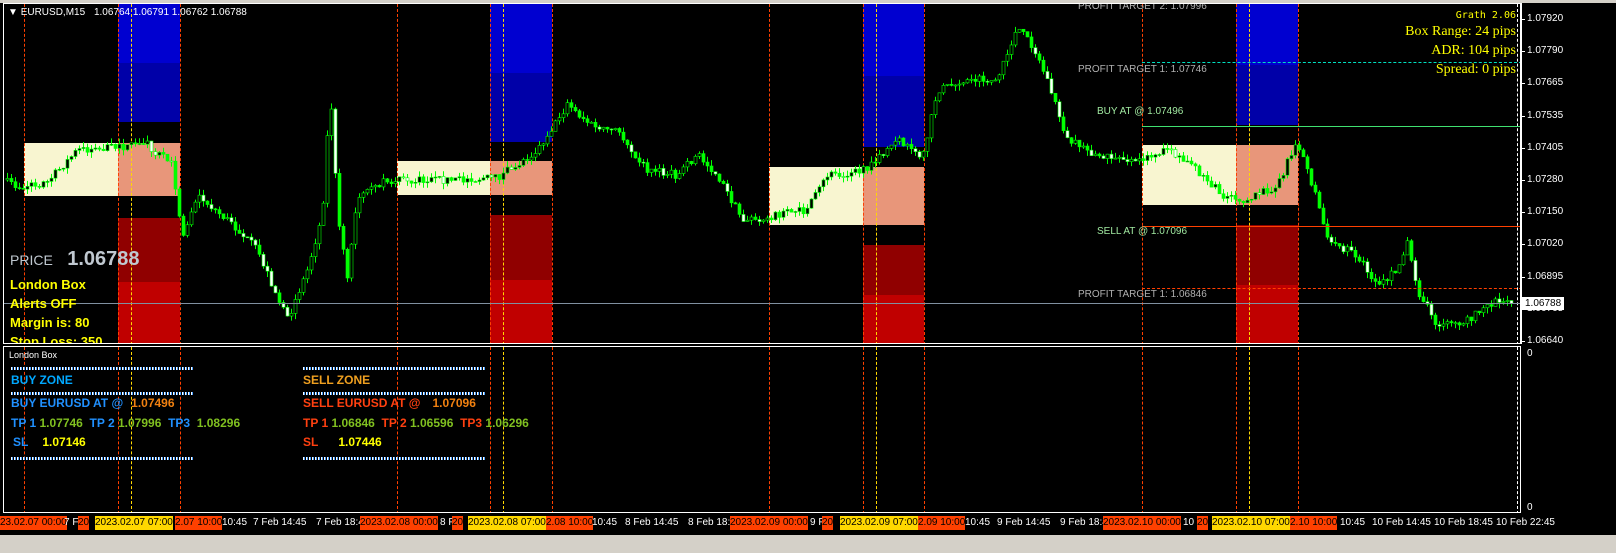  What do you see at coordinates (13, 12) in the screenshot?
I see `dropdown-triangle-icon: ▼` at bounding box center [13, 12].